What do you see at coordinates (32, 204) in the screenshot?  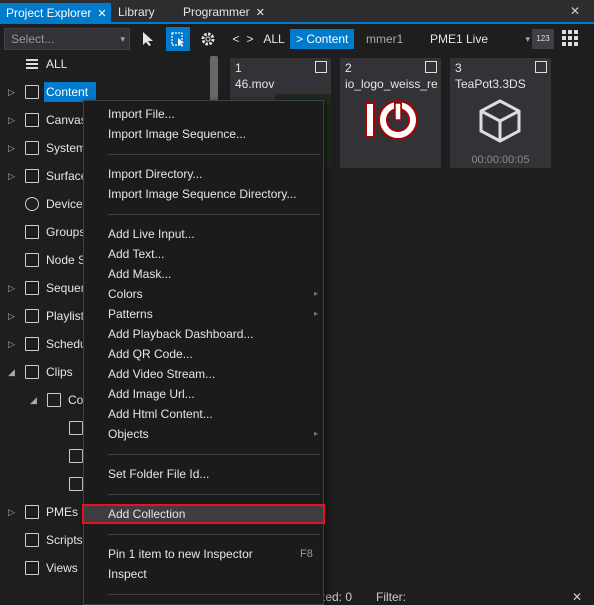 I see `device-icon` at bounding box center [32, 204].